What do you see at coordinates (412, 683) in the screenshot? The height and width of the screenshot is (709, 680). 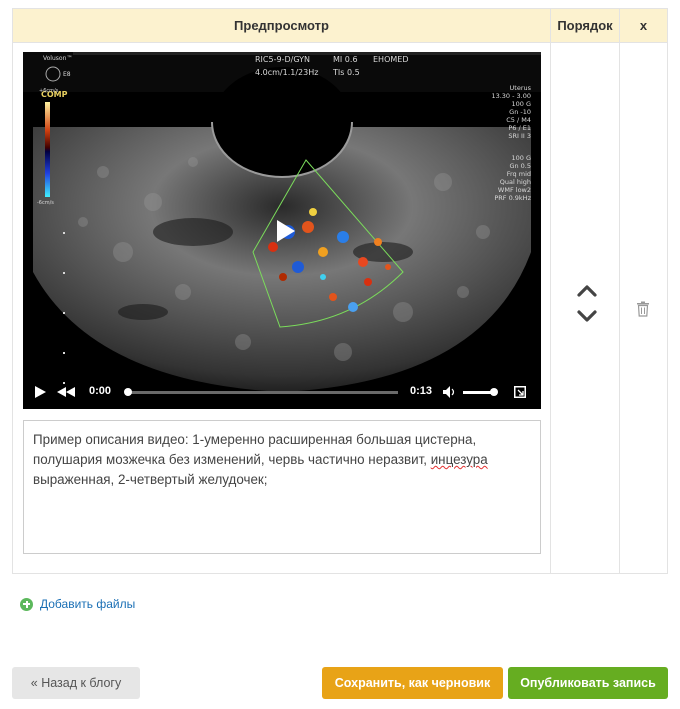 I see `save-draft-button: Сохранить, как черновик` at bounding box center [412, 683].